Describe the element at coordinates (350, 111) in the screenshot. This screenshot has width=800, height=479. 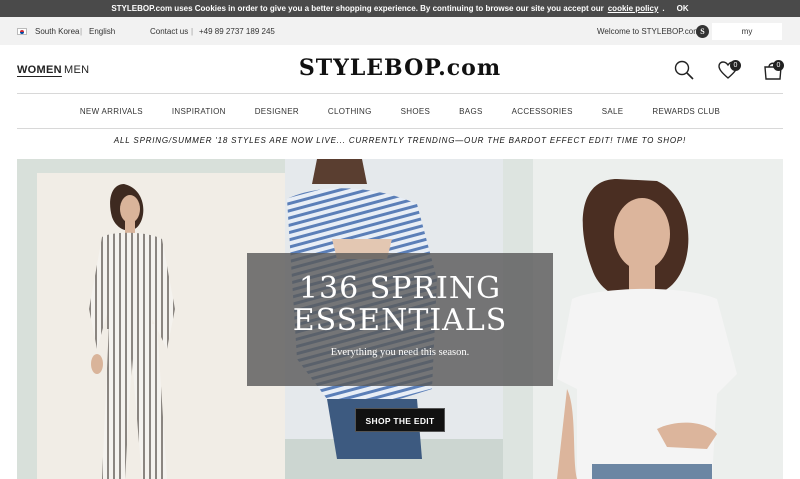
I see `nav-clothing: CLOTHING` at that location.